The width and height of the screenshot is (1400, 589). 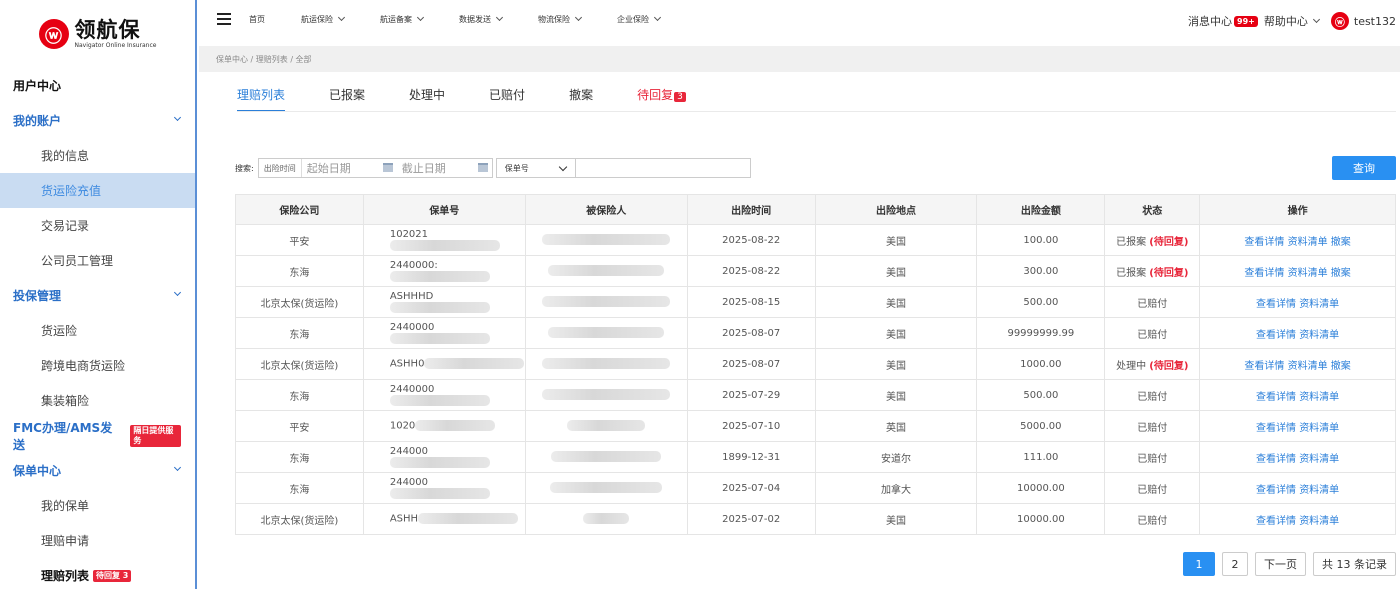 What do you see at coordinates (507, 99) in the screenshot?
I see `tab-paid: 已赔付` at bounding box center [507, 99].